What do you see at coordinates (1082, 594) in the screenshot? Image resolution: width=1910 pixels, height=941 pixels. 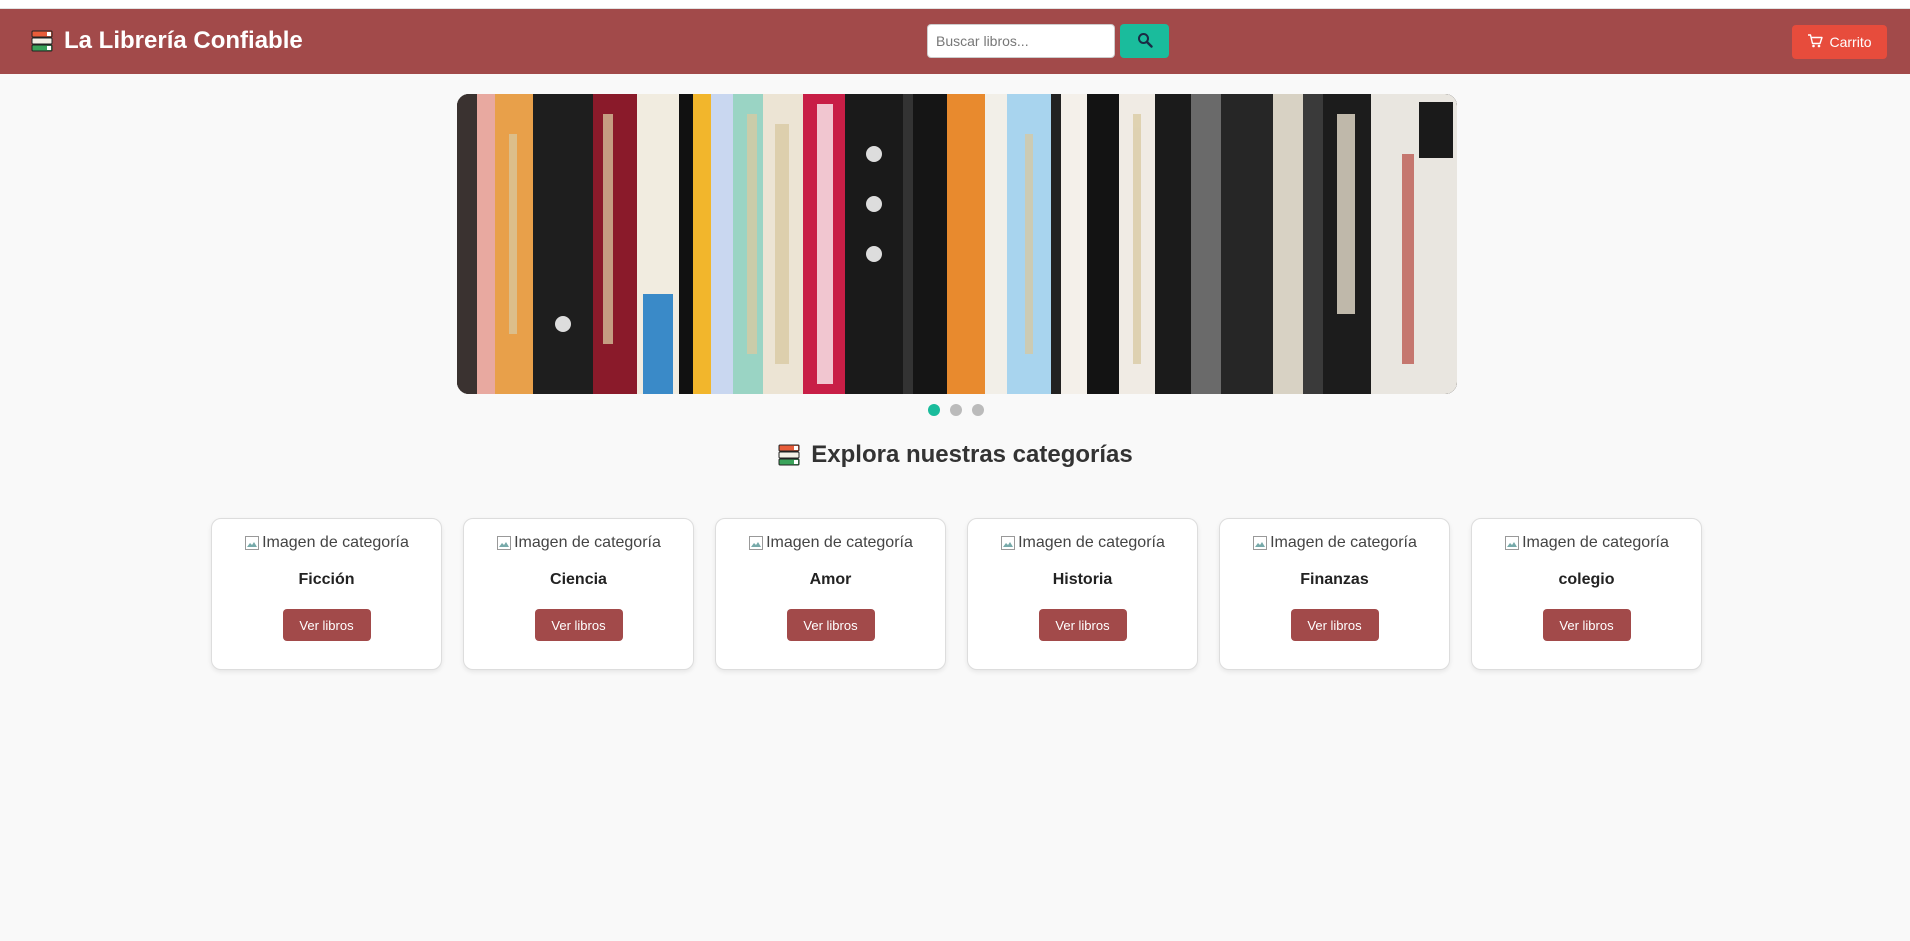 I see `category-card: Imagen de categoría Historia Ver libros` at bounding box center [1082, 594].